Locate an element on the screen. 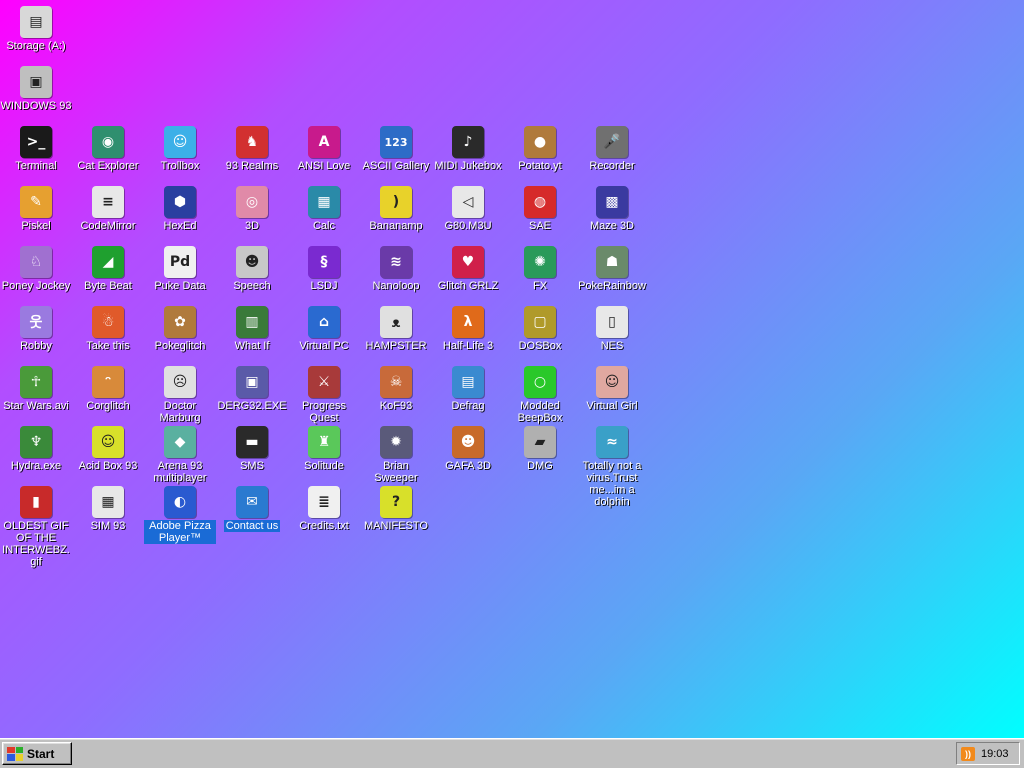 Image resolution: width=1024 pixels, height=768 pixels. desktop-icon: ☺ Virtual Girl is located at coordinates (612, 396).